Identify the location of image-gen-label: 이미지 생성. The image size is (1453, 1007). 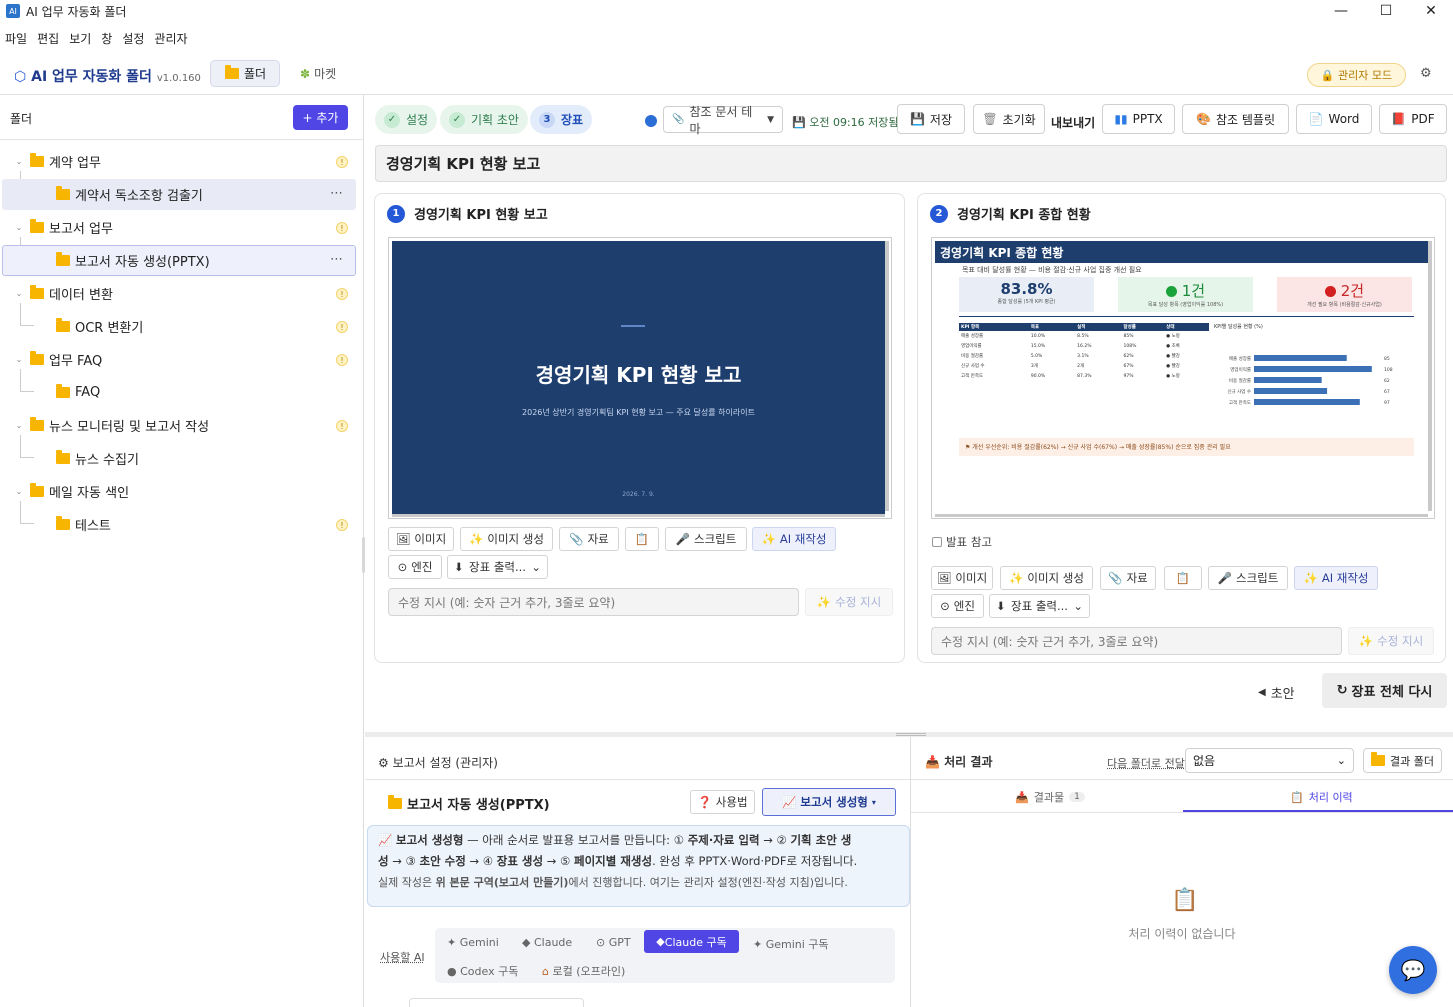
(1055, 578).